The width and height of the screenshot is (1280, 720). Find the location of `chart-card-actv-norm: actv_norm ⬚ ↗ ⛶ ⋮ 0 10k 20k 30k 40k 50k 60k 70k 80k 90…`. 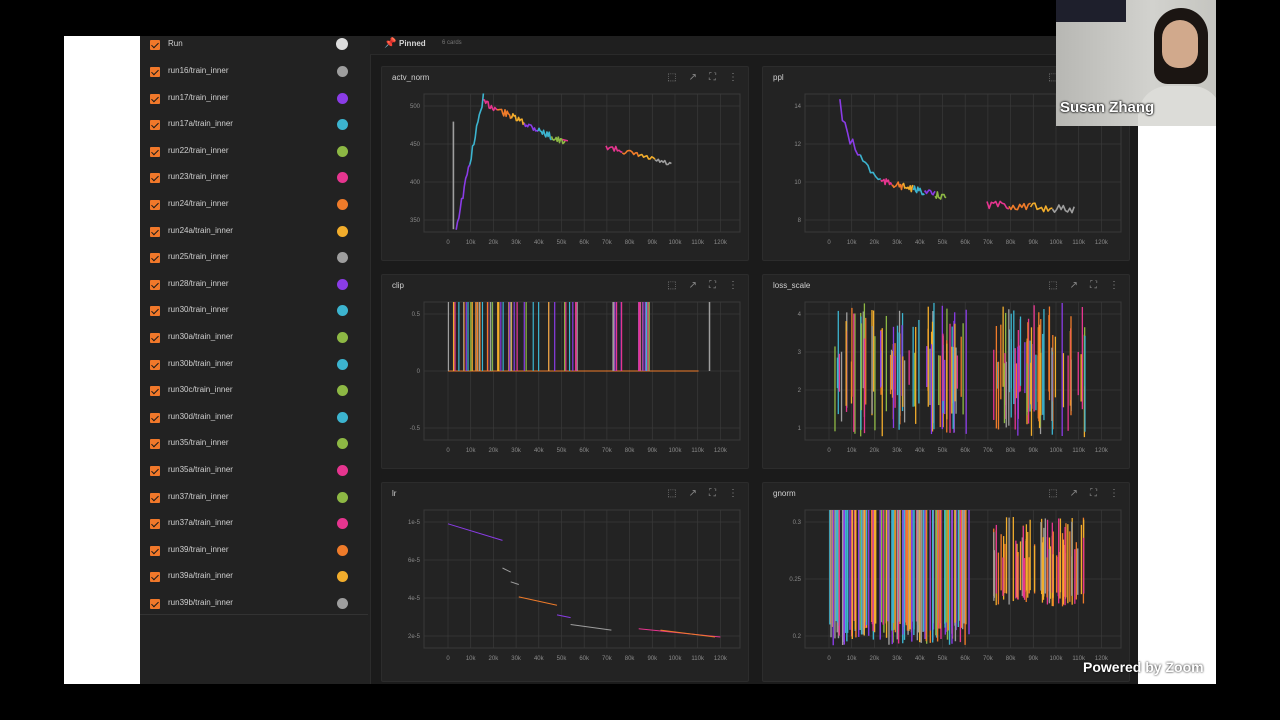

chart-card-actv-norm: actv_norm ⬚ ↗ ⛶ ⋮ 0 10k 20k 30k 40k 50k 60k 70k 80k 90… is located at coordinates (565, 163).